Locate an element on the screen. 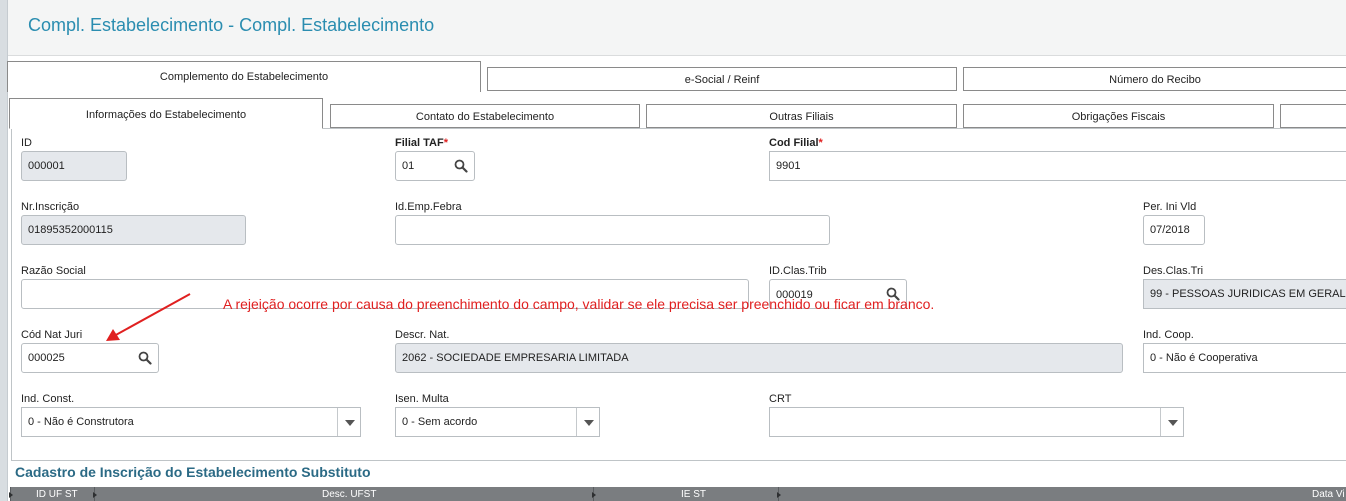  filial-taf-input: 01 is located at coordinates (435, 166).